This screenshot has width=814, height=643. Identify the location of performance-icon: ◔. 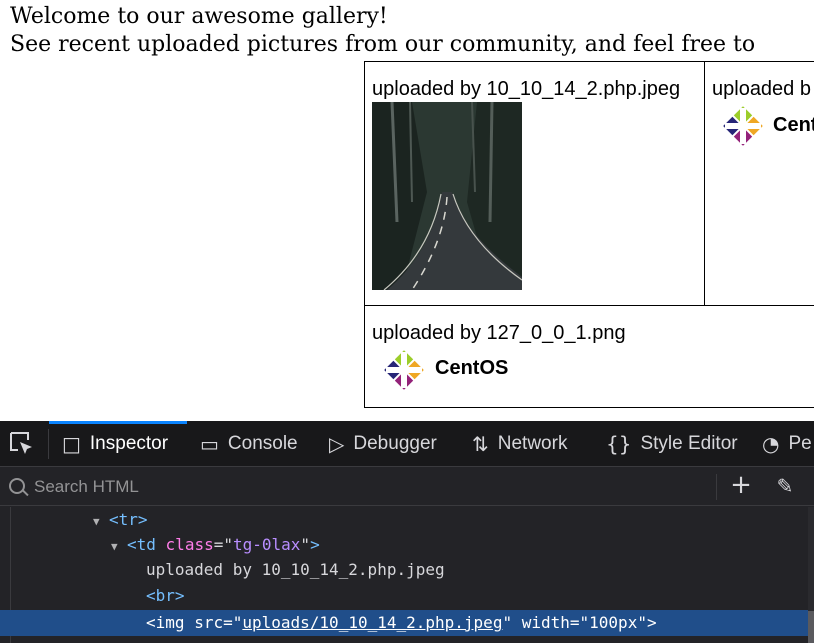
(771, 443).